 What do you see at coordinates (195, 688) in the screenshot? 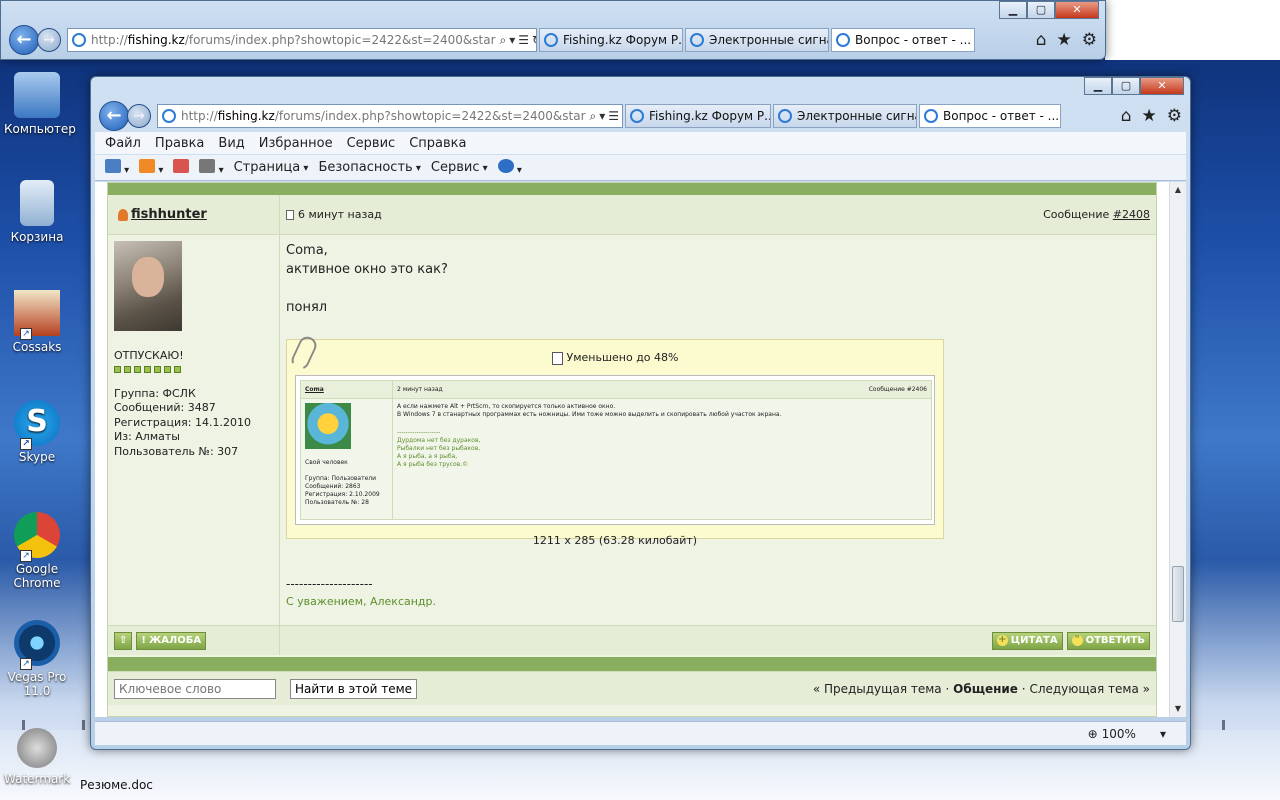
I see `keyword-input` at bounding box center [195, 688].